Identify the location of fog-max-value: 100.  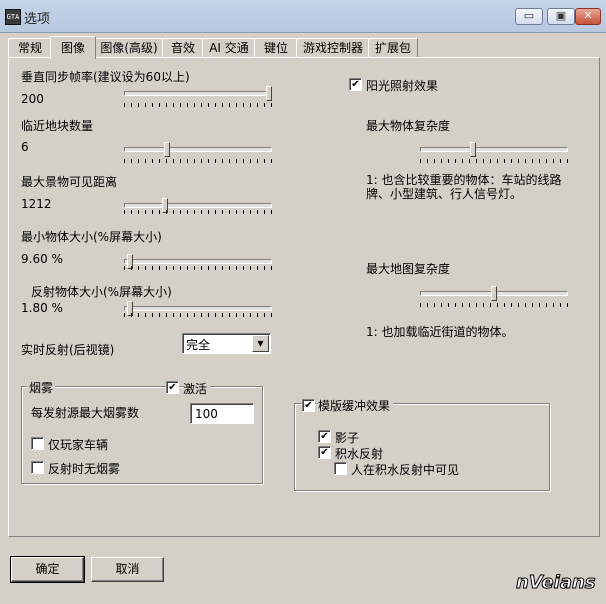
(206, 414).